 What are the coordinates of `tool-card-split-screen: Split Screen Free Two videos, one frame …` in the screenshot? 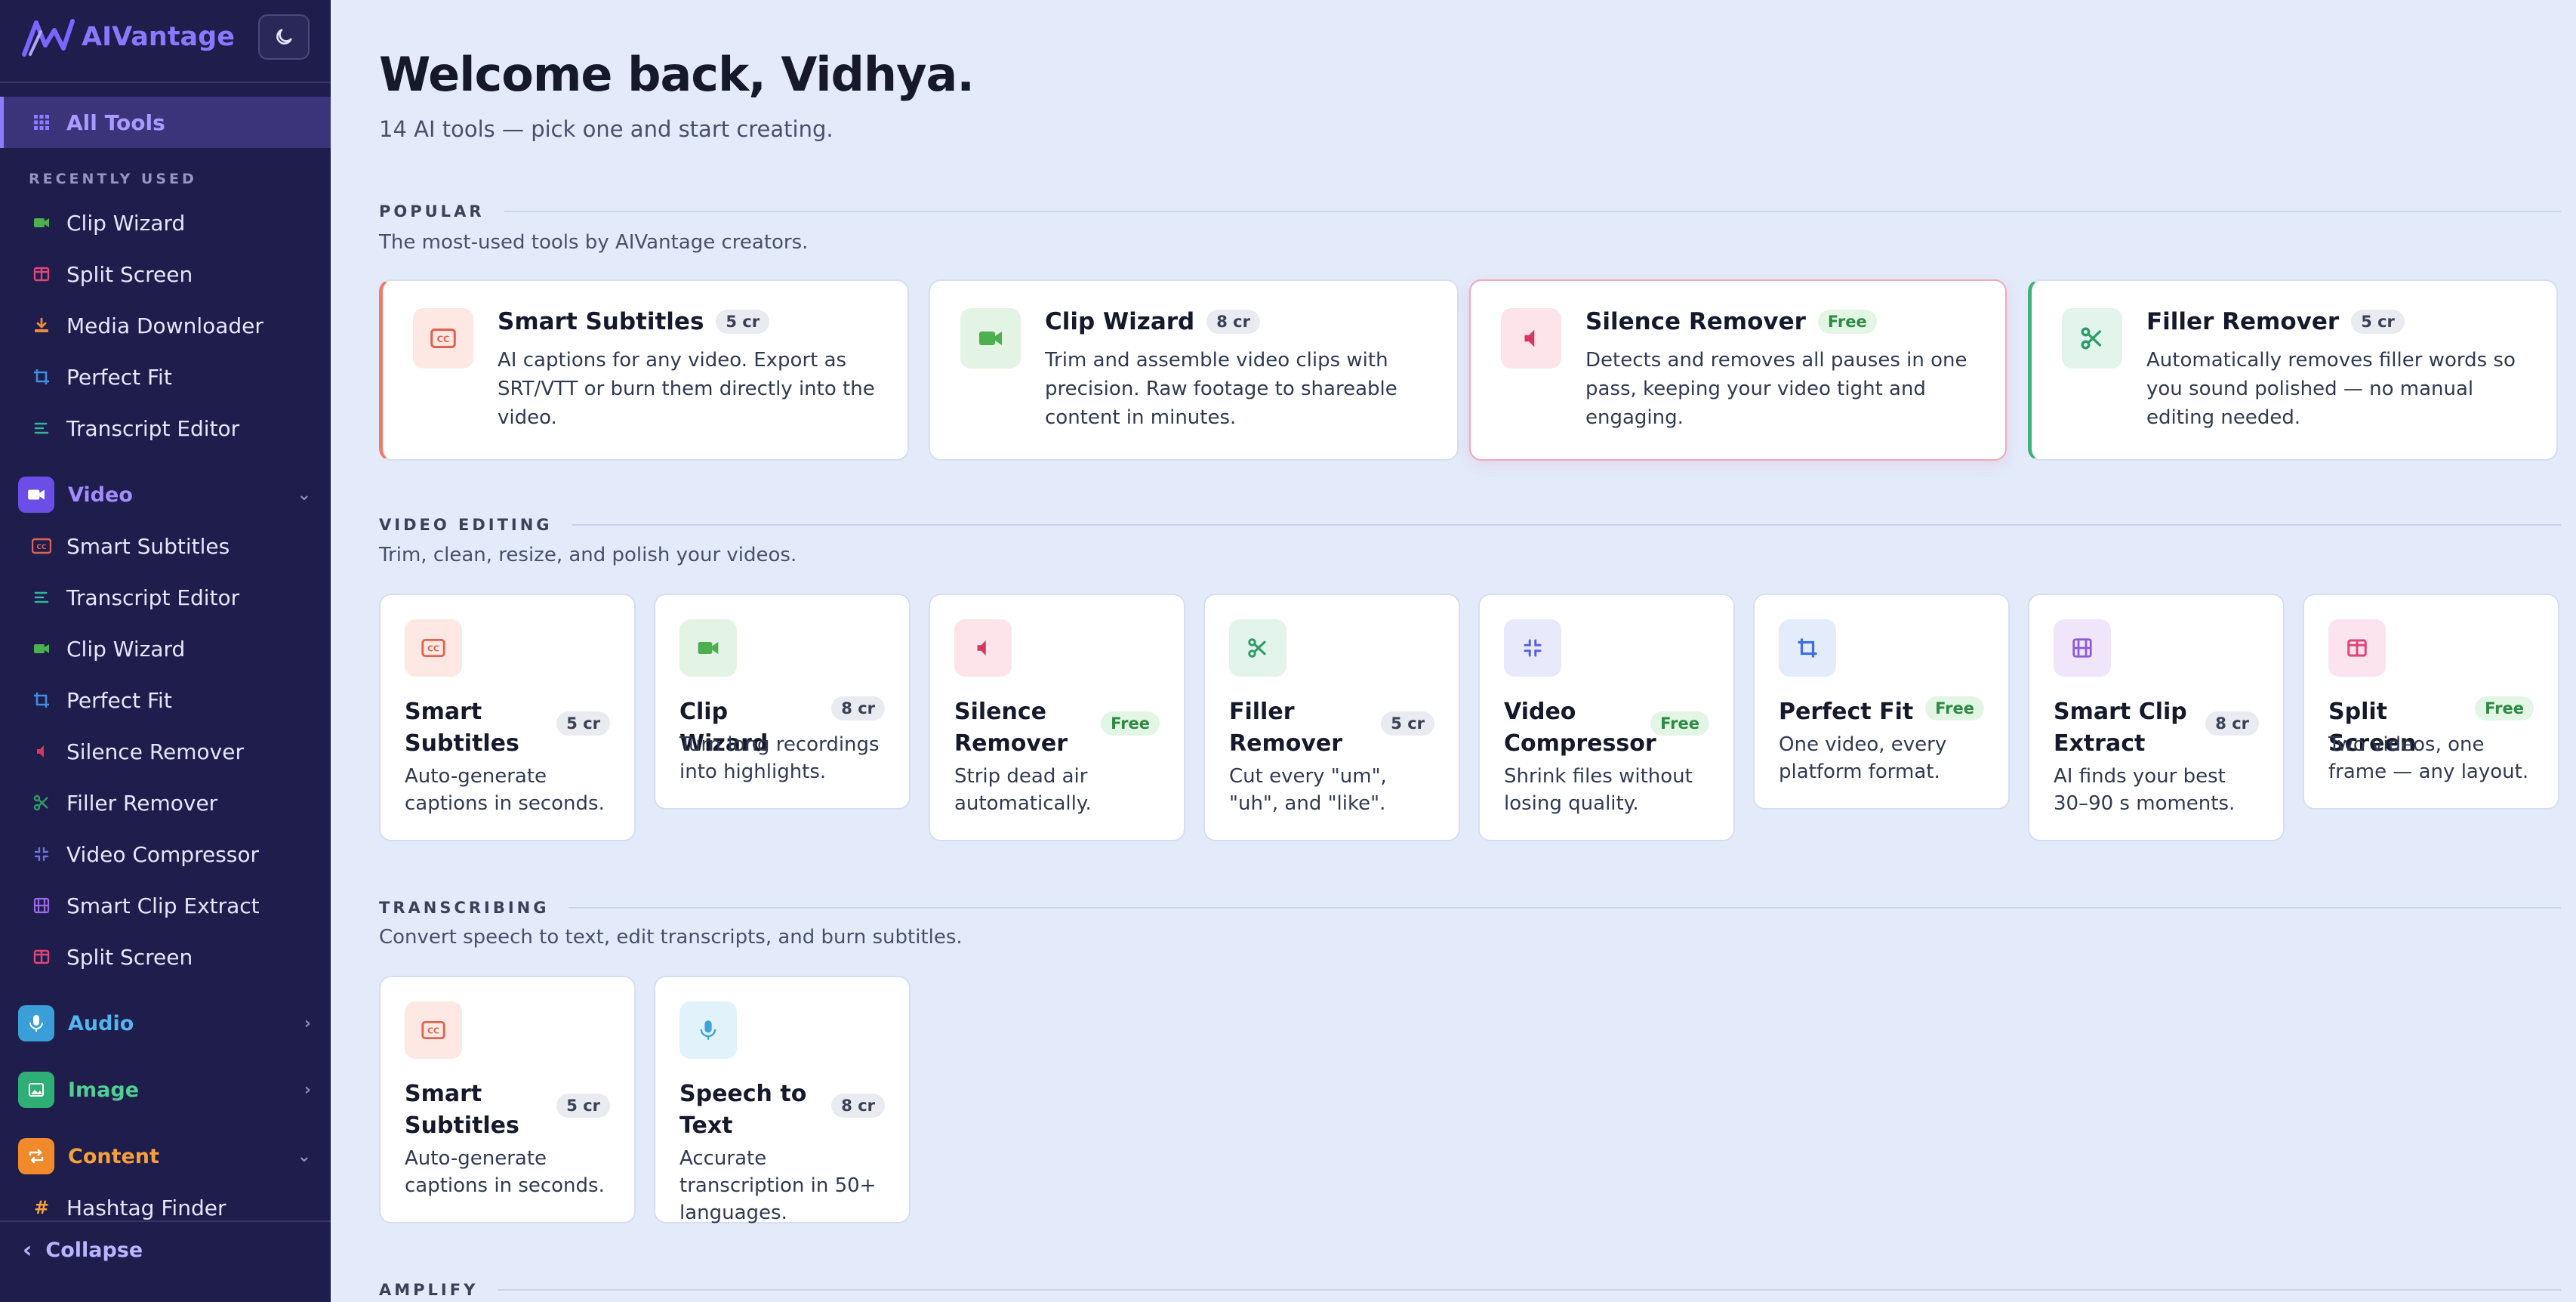 It's located at (2431, 702).